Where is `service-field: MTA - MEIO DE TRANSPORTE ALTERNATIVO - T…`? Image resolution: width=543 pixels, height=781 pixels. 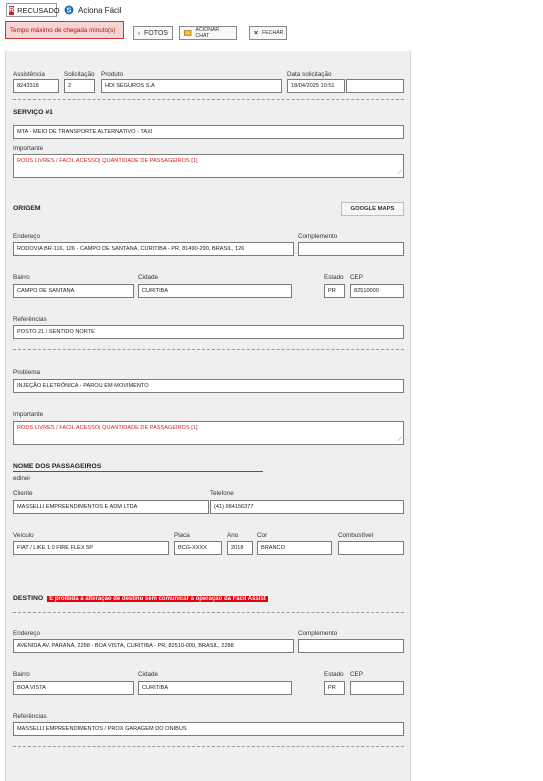
service-field: MTA - MEIO DE TRANSPORTE ALTERNATIVO - T… is located at coordinates (208, 132).